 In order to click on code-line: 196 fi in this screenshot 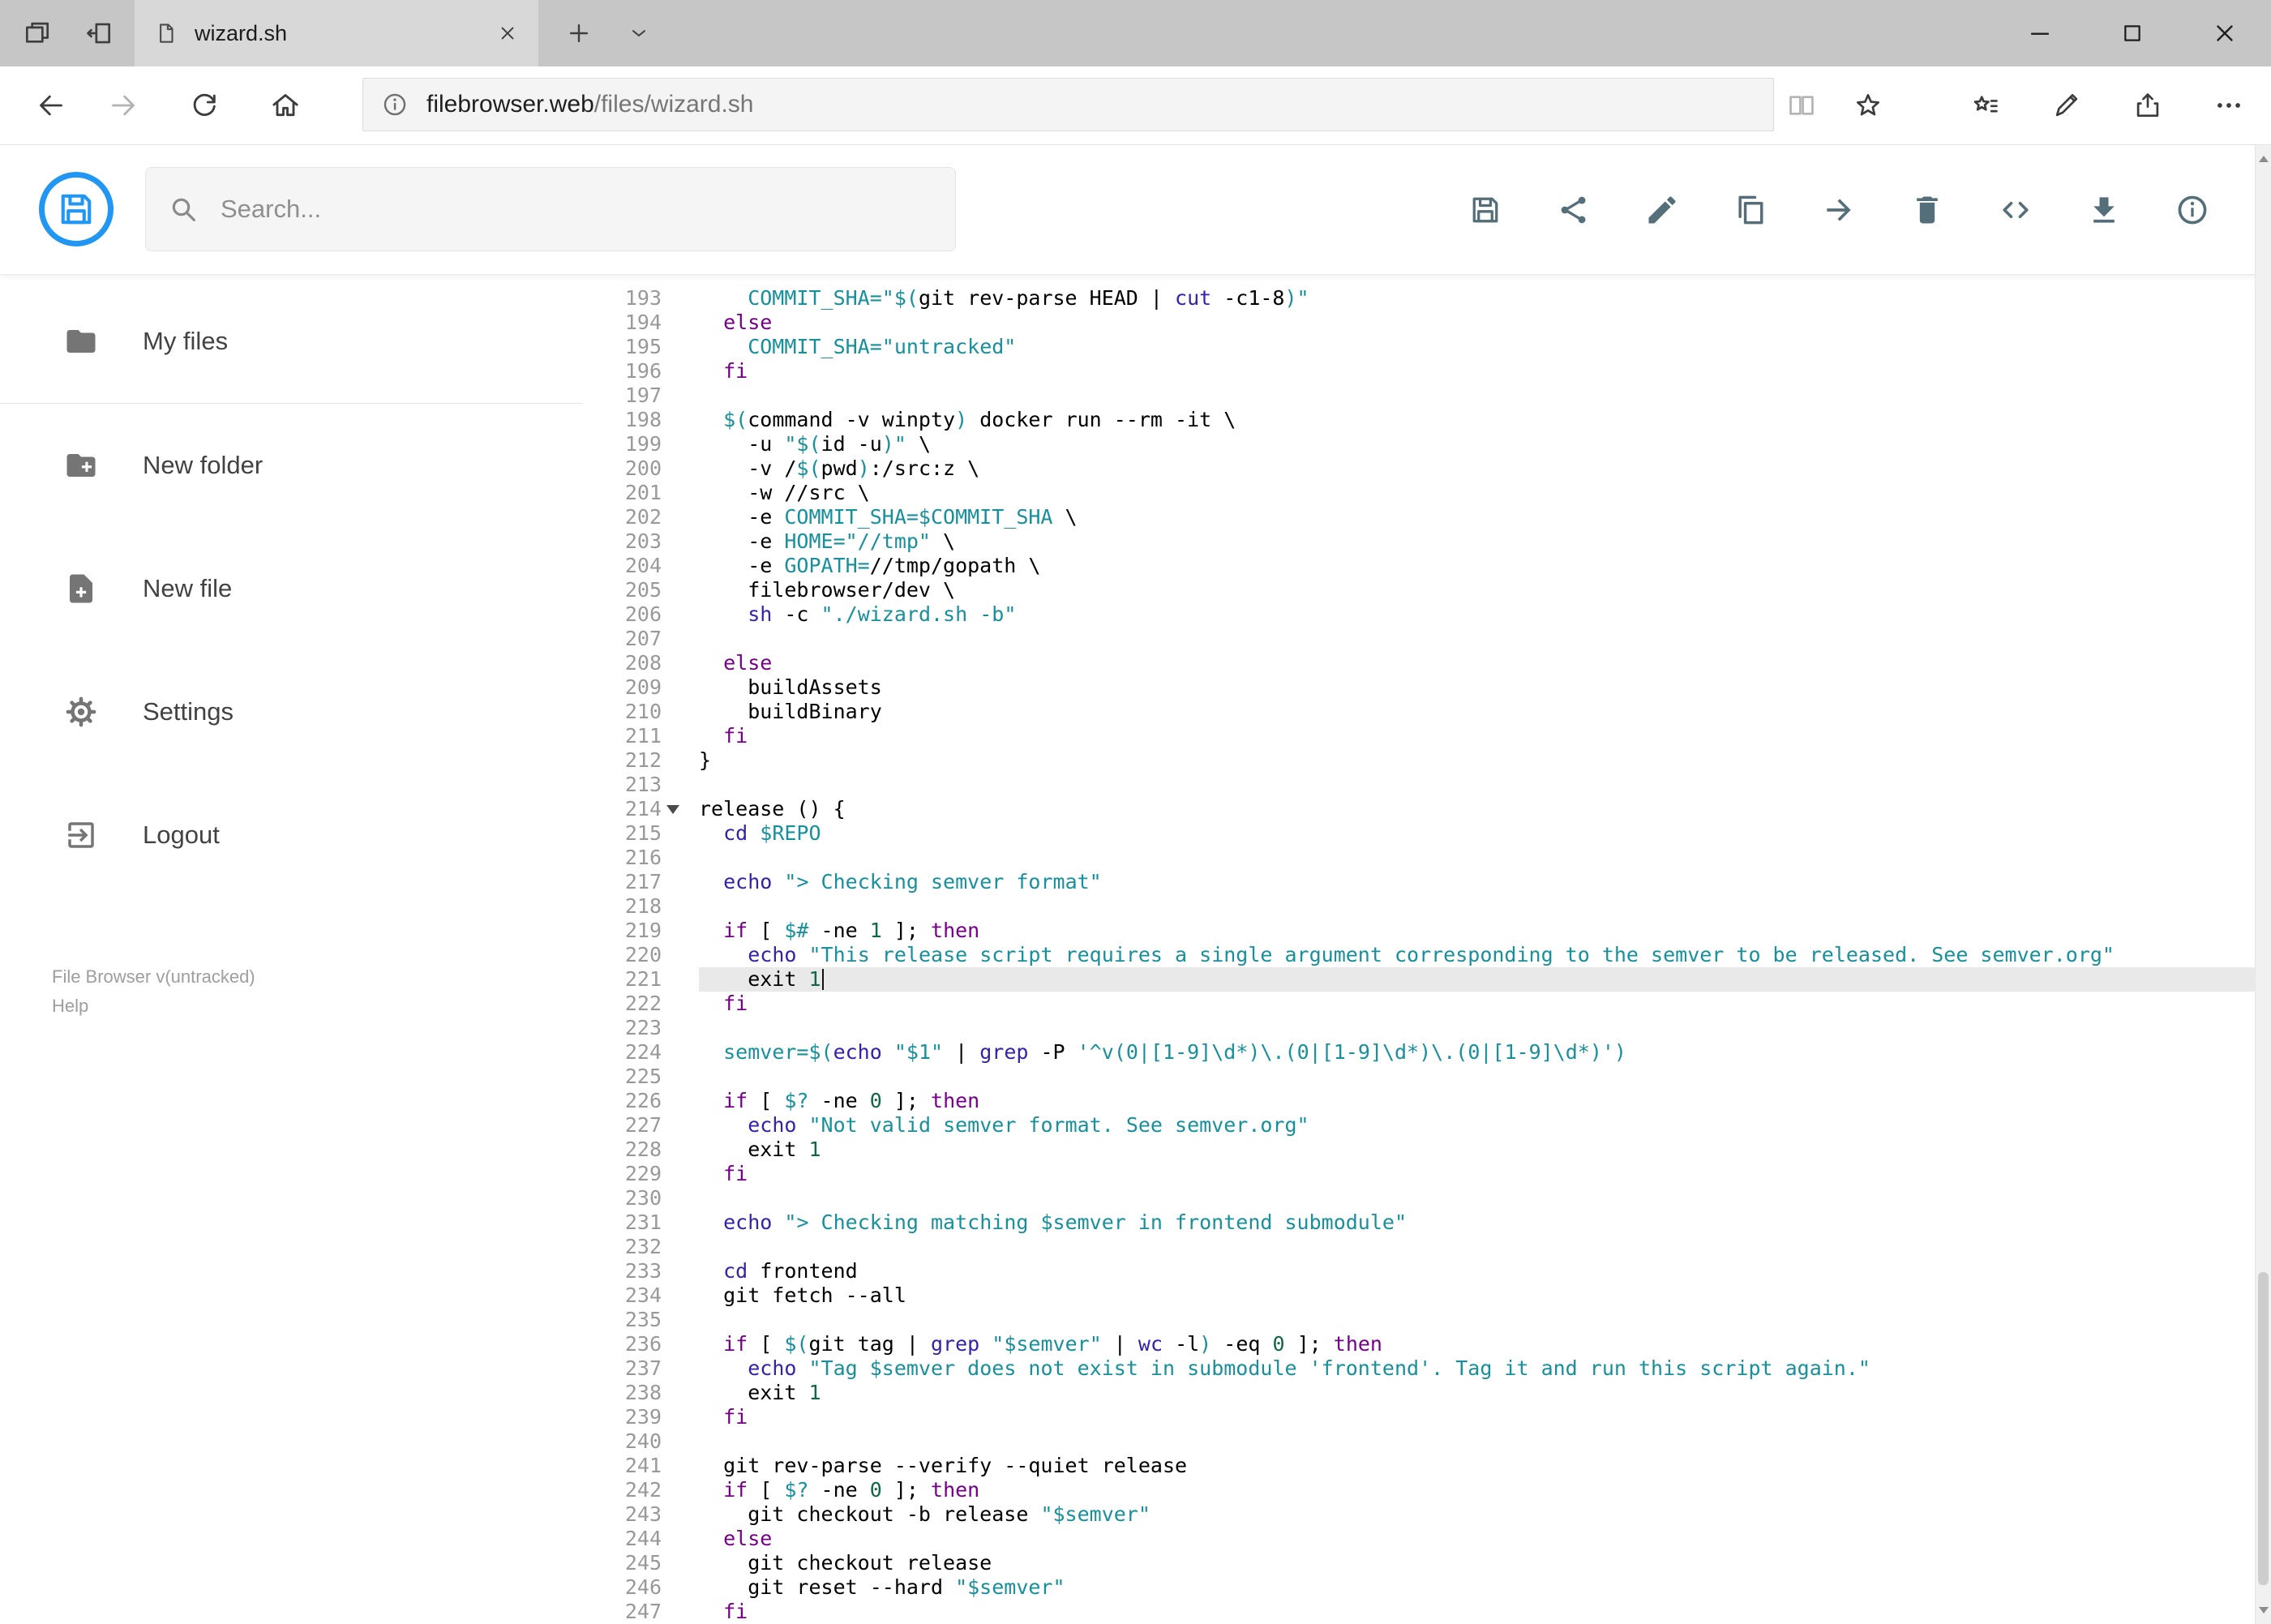, I will do `click(1426, 372)`.